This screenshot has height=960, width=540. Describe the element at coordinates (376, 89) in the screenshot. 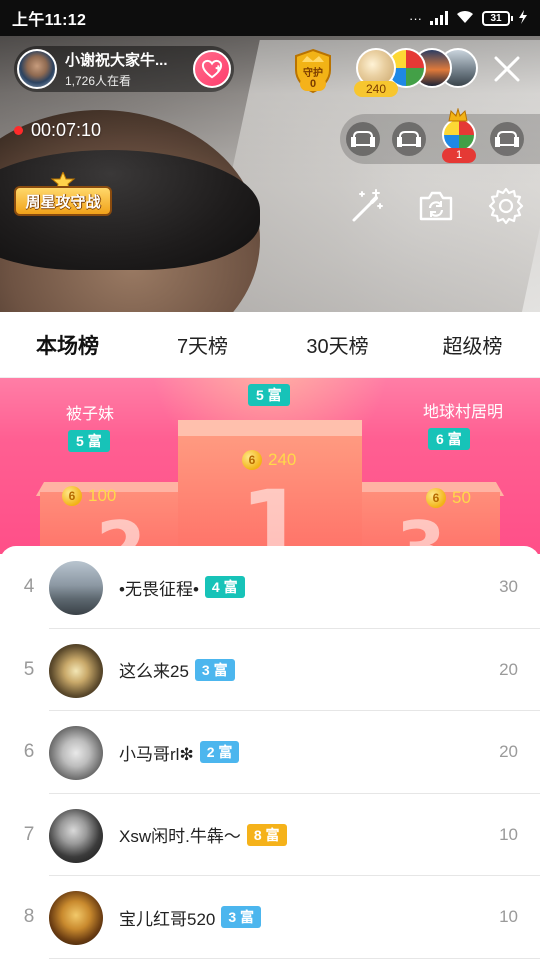

I see `viewer-score-badge: 240` at that location.